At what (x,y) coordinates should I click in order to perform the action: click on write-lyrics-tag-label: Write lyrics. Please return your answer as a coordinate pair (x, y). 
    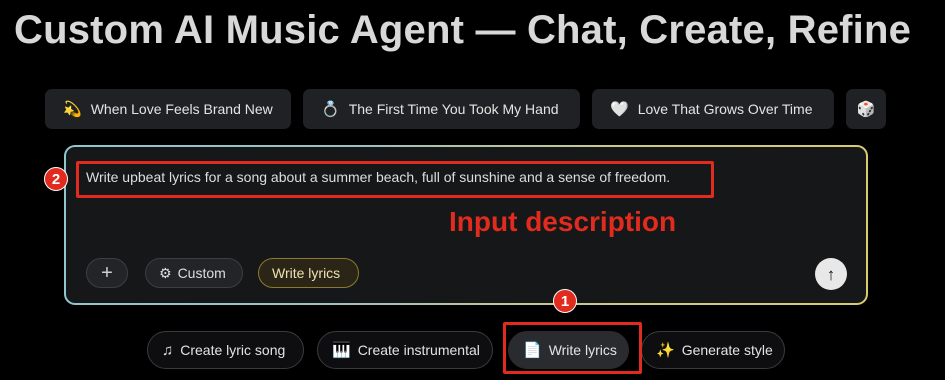
    Looking at the image, I should click on (306, 273).